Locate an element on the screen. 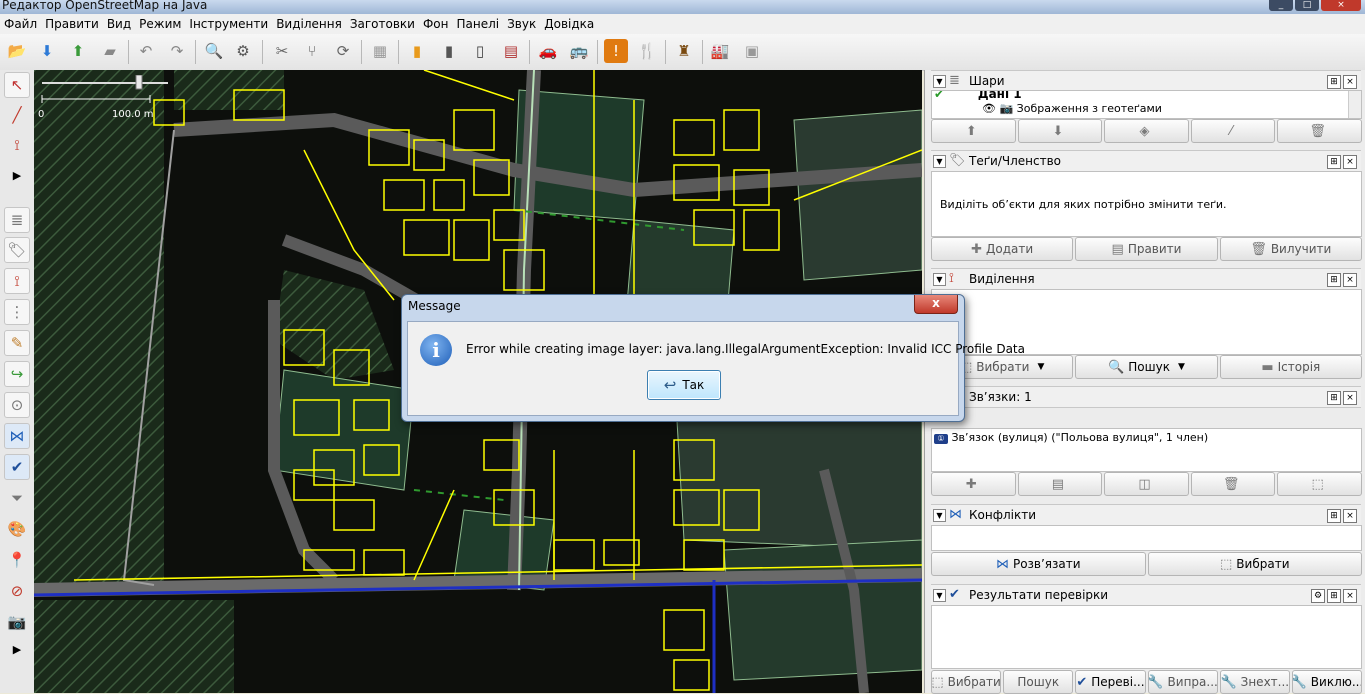 The height and width of the screenshot is (694, 1365). zoom-tool-icon: ⊙ is located at coordinates (17, 405).